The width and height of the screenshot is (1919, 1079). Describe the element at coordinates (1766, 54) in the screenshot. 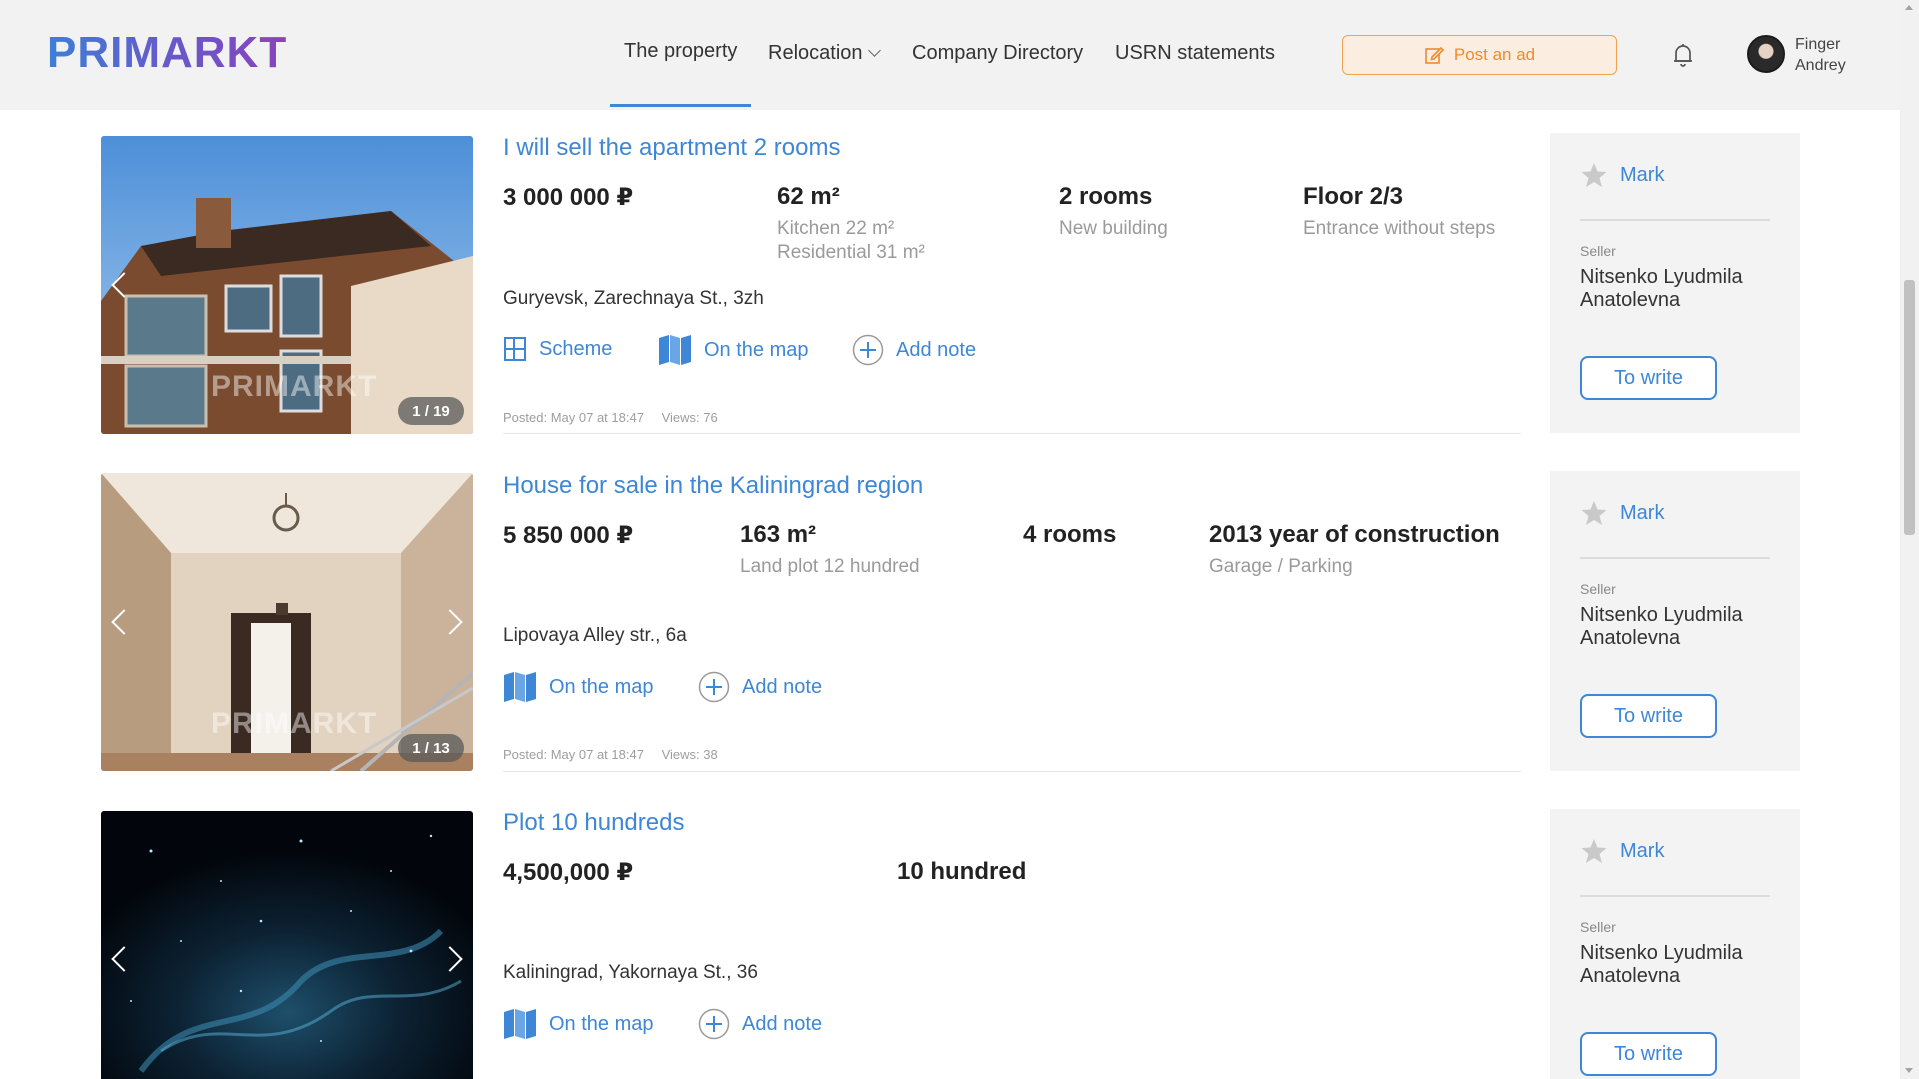

I see `avatar` at that location.